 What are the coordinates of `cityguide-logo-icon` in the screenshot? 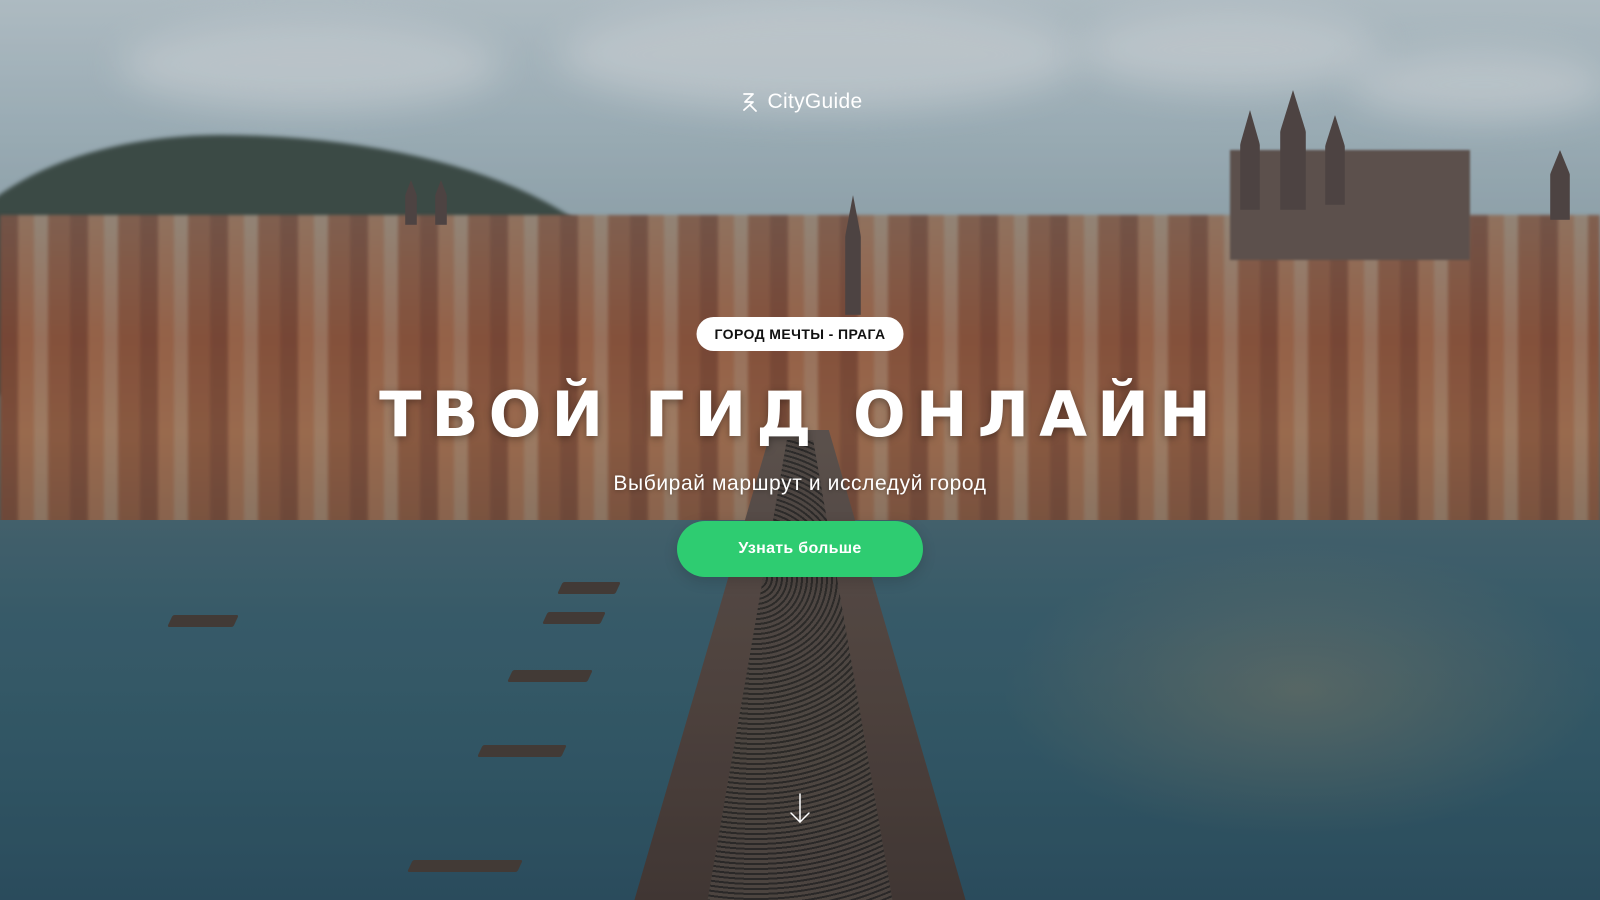 It's located at (749, 102).